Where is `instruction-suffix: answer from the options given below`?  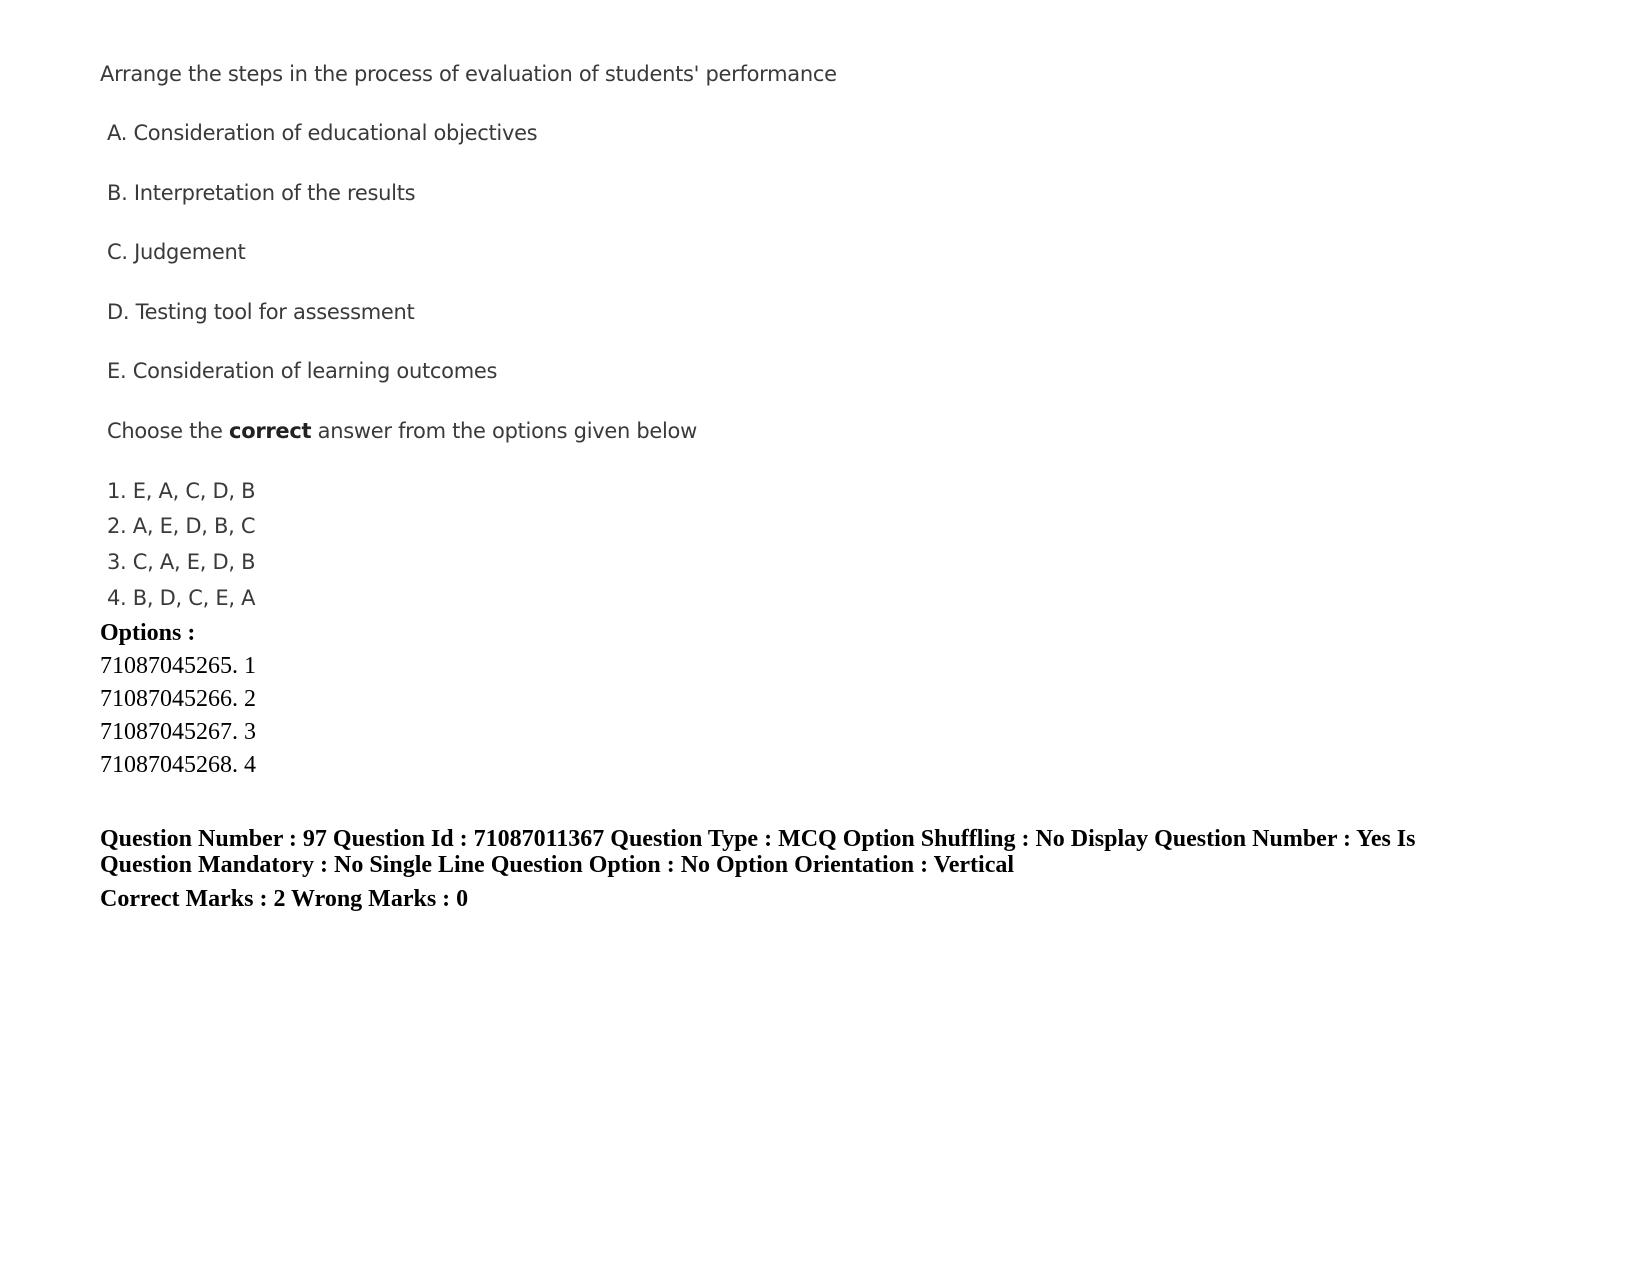
instruction-suffix: answer from the options given below is located at coordinates (504, 431).